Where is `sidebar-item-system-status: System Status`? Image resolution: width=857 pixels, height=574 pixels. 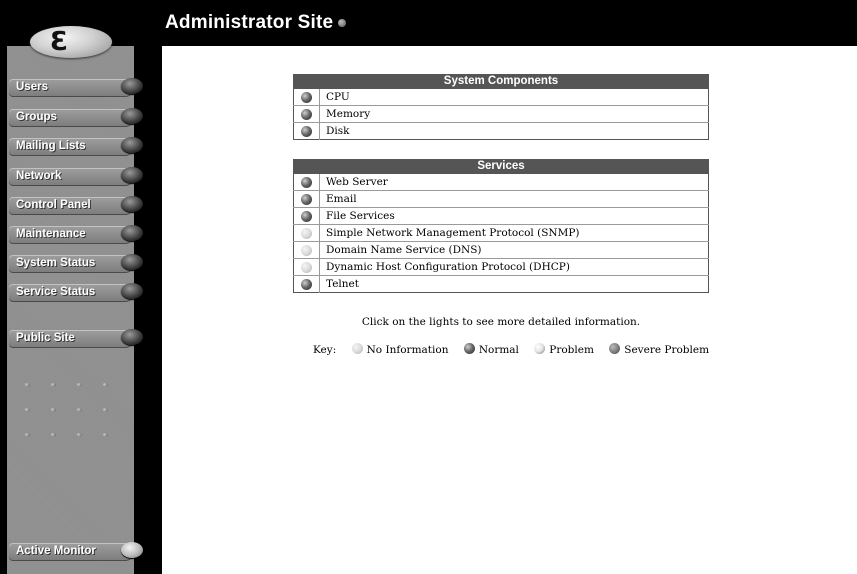
sidebar-item-system-status: System Status is located at coordinates (76, 263).